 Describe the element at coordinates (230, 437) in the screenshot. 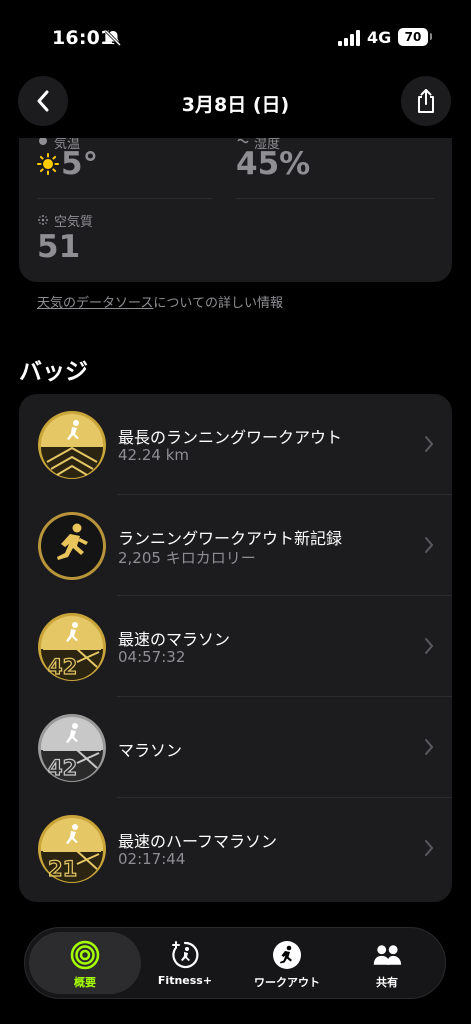

I see `badge-title: 最長のランニングワークアウト` at that location.